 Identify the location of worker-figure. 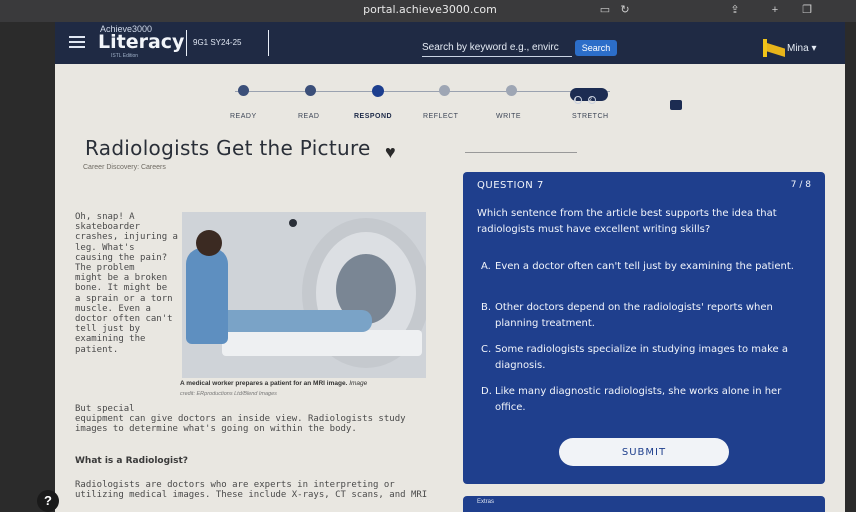
(207, 296).